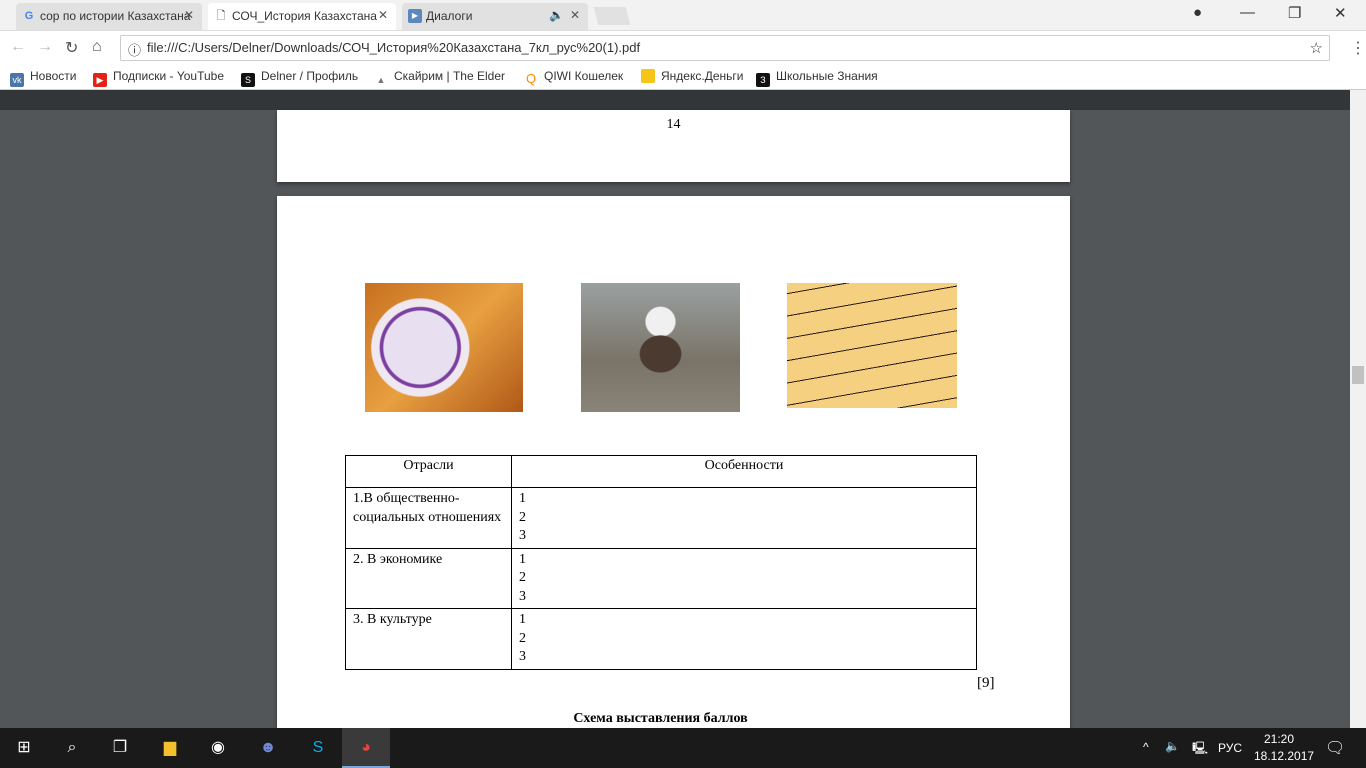 The width and height of the screenshot is (1366, 768). I want to click on bookmark-label: QIWI Кошелек, so click(584, 76).